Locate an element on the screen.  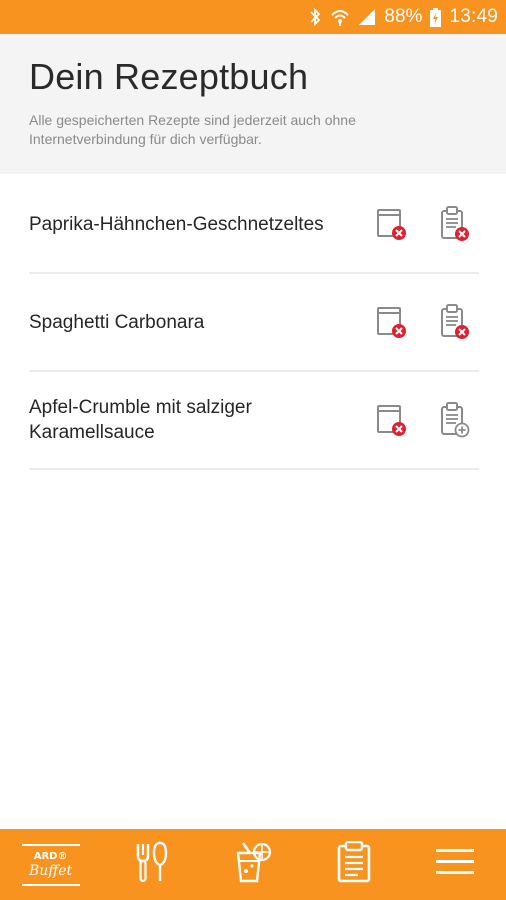
battery-percent: 88% is located at coordinates (403, 16).